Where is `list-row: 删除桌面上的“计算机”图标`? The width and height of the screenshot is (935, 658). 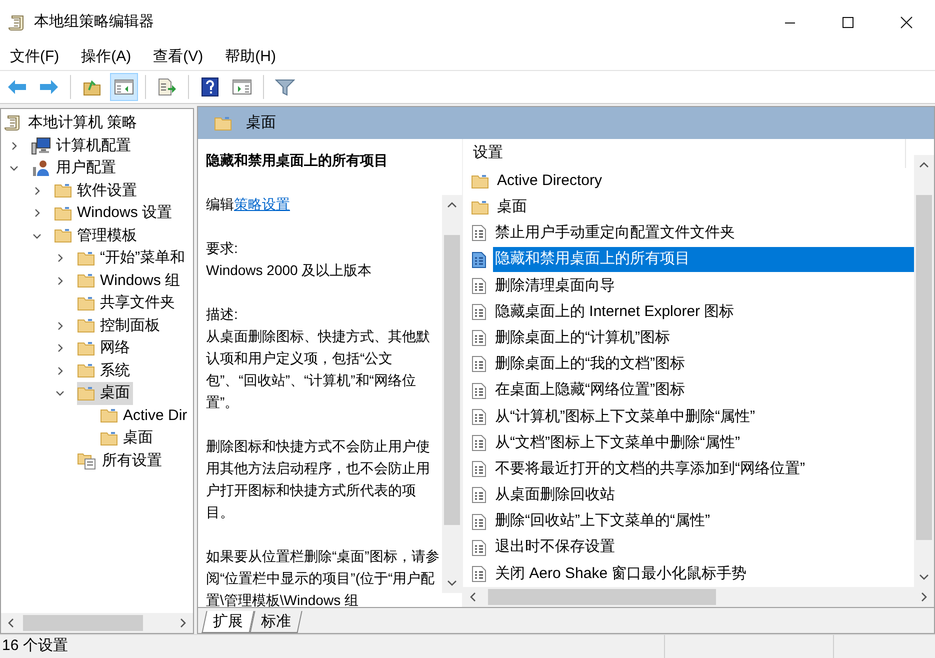
list-row: 删除桌面上的“计算机”图标 is located at coordinates (703, 338).